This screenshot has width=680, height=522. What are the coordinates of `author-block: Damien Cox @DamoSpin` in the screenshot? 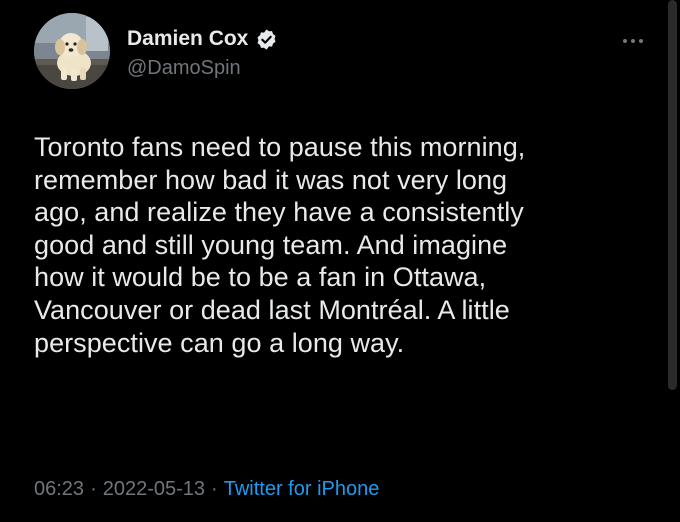 It's located at (202, 53).